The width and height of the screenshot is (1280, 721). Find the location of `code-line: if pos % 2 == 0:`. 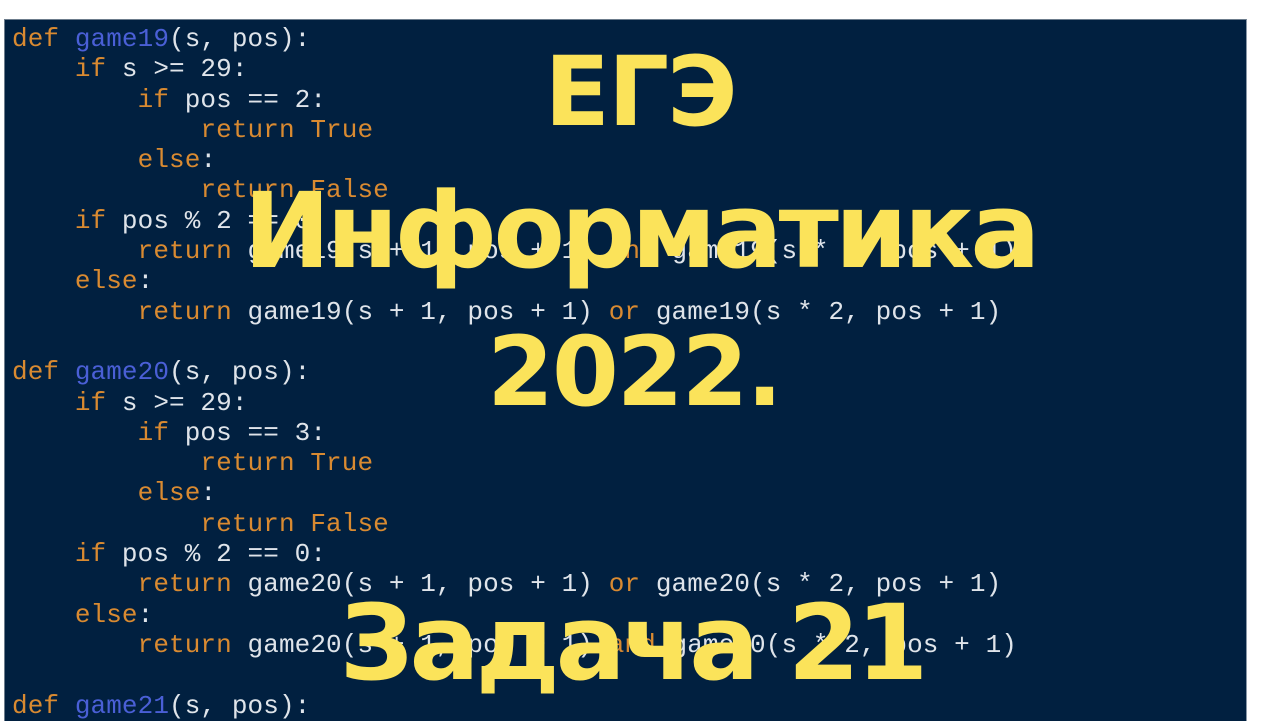

code-line: if pos % 2 == 0: is located at coordinates (514, 554).